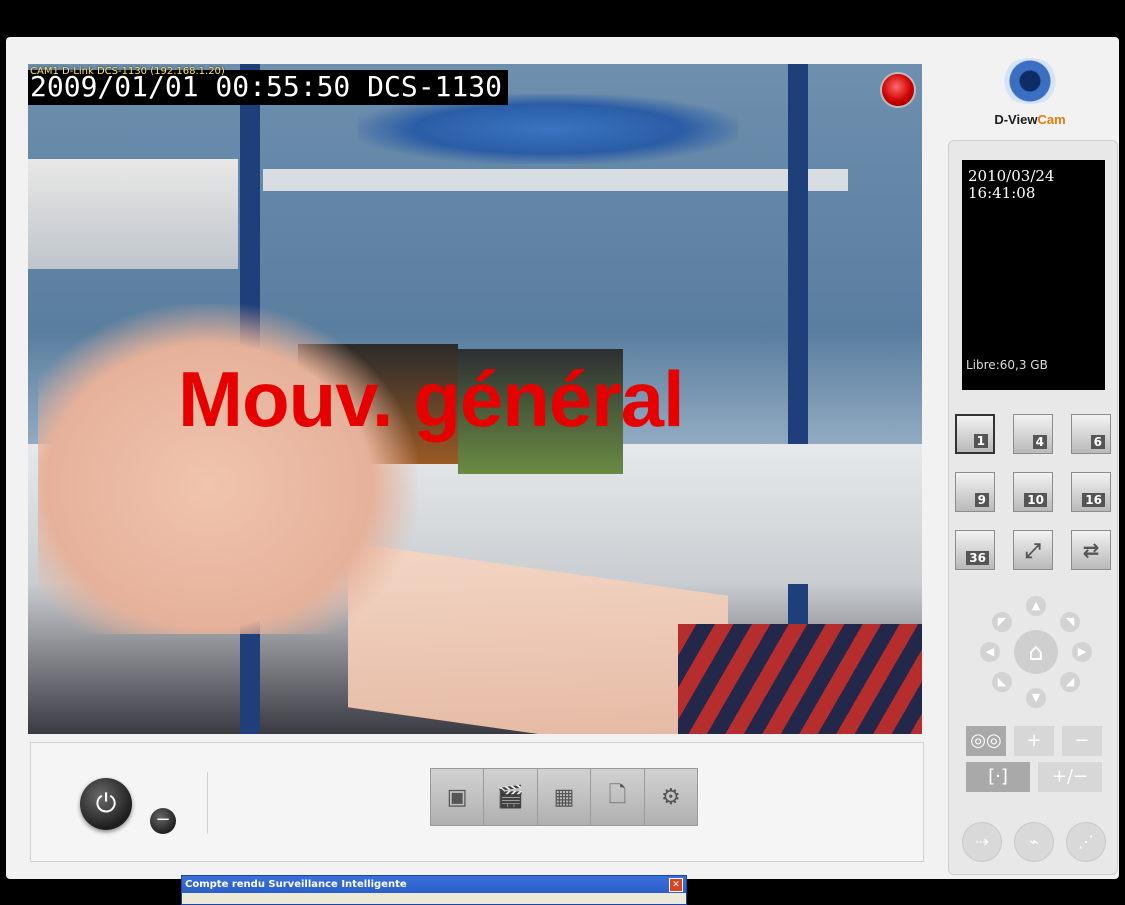  Describe the element at coordinates (434, 898) in the screenshot. I see `dialog-body` at that location.